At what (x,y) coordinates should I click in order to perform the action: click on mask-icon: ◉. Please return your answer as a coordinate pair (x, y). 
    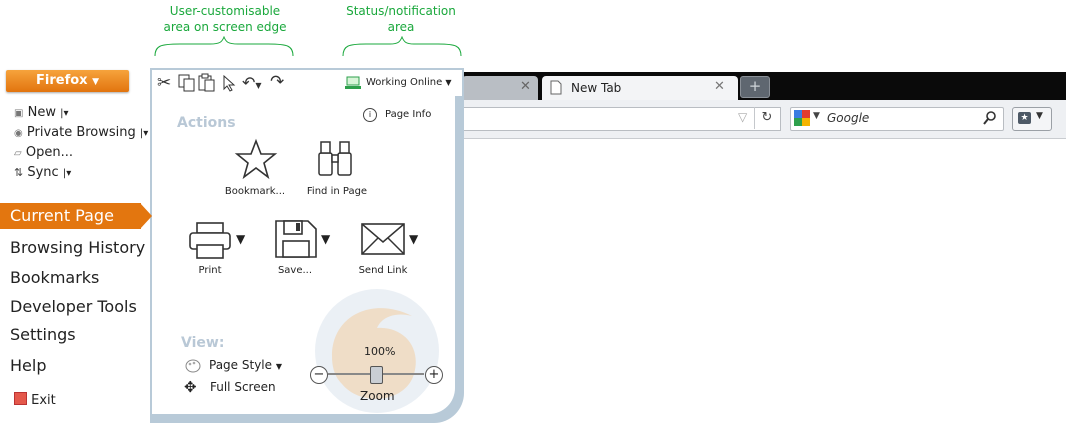
    Looking at the image, I should click on (18, 133).